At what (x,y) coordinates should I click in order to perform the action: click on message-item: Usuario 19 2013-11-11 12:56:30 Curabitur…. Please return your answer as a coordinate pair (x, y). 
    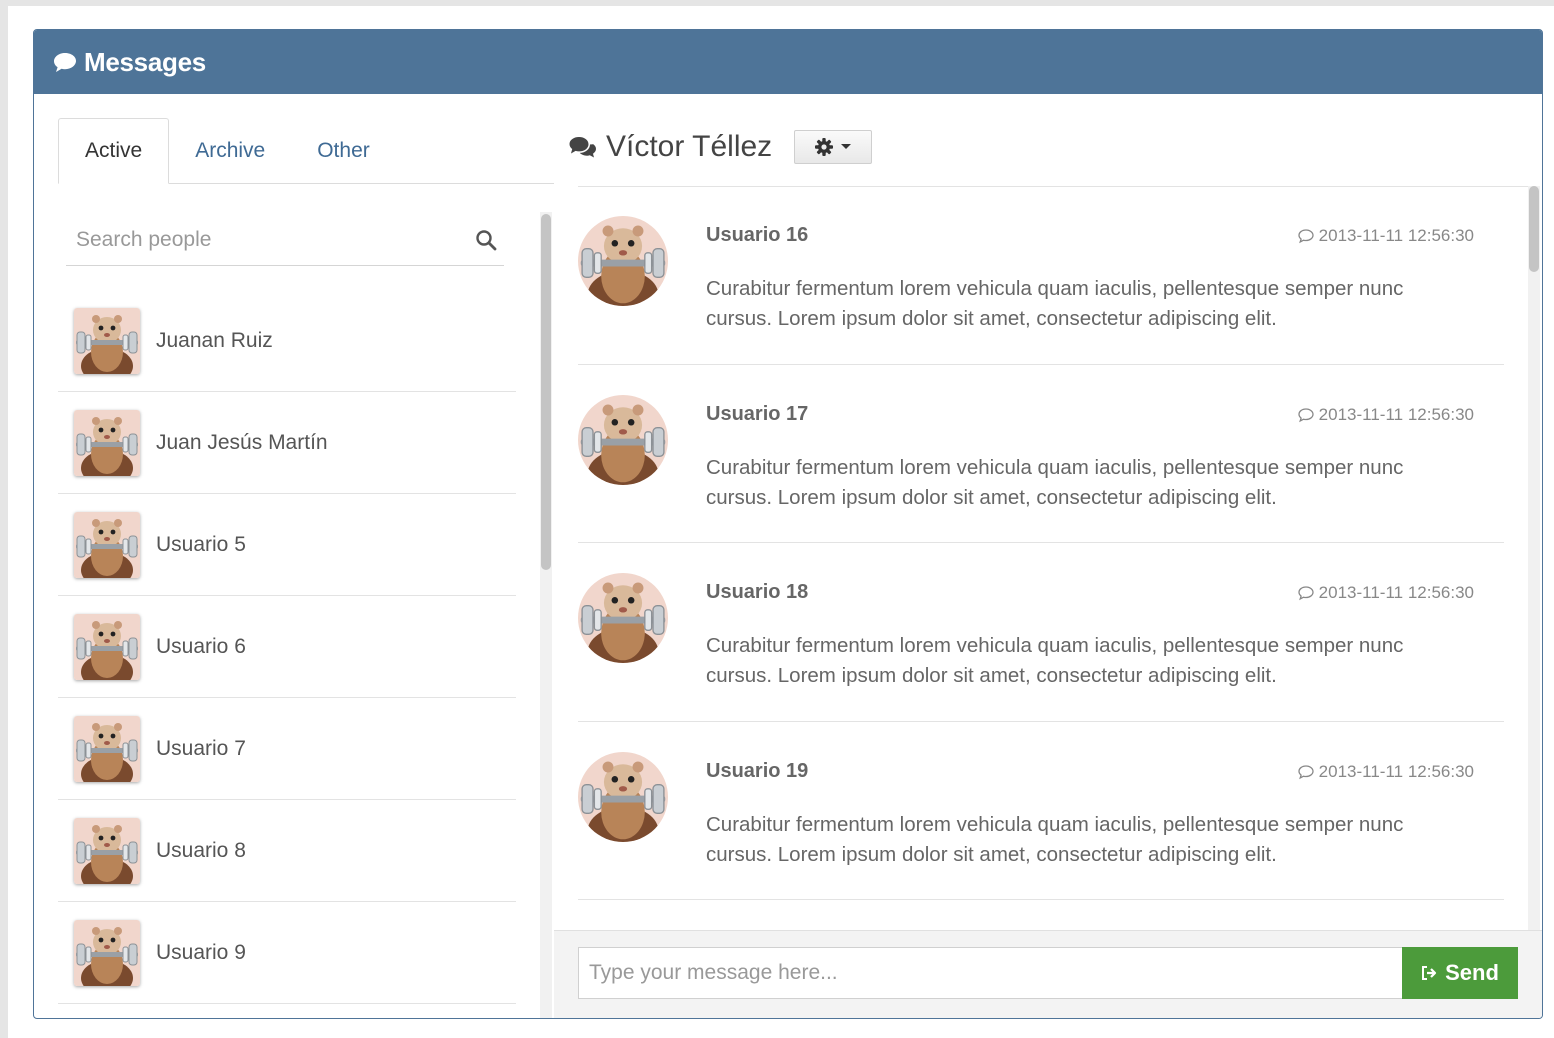
    Looking at the image, I should click on (1041, 811).